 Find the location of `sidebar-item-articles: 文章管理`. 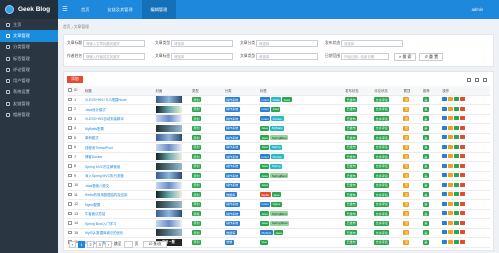

sidebar-item-articles: 文章管理 is located at coordinates (29, 36).